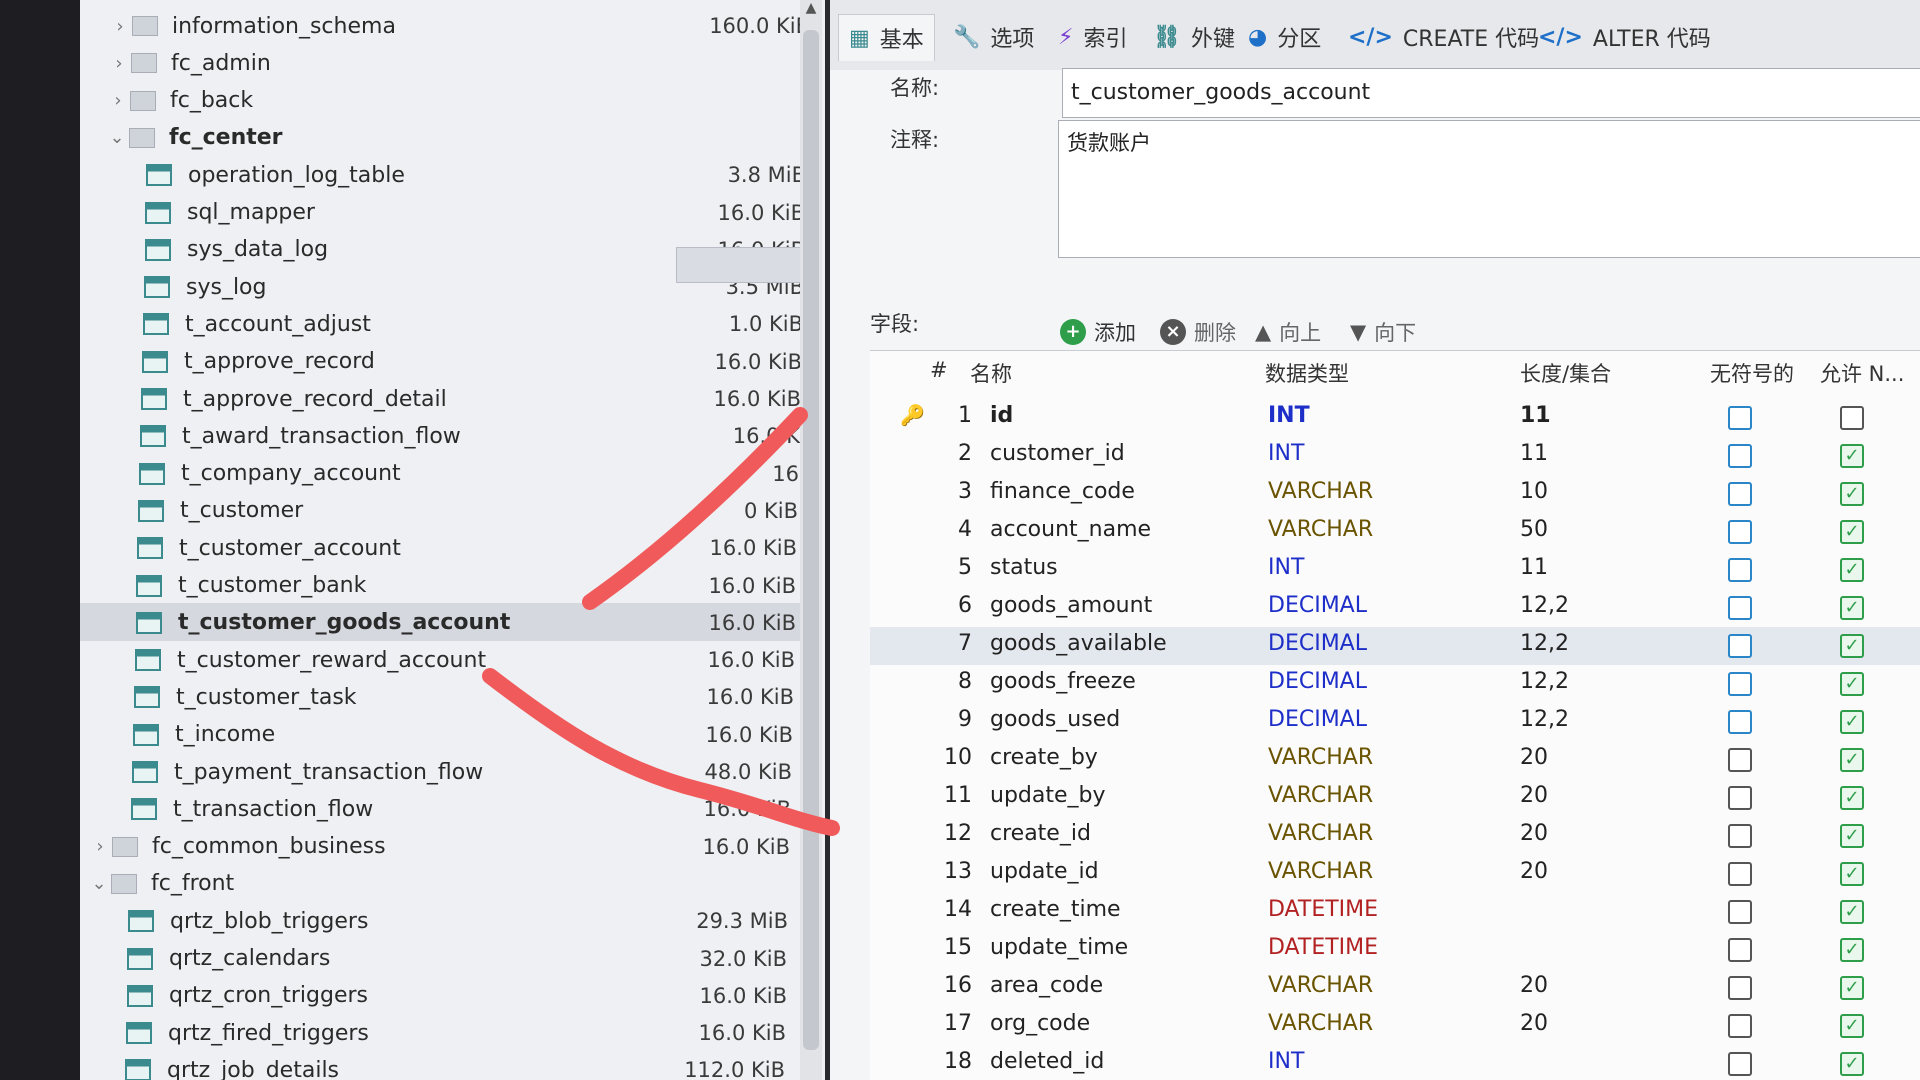  I want to click on tab-5: ◕ 分区, so click(1284, 37).